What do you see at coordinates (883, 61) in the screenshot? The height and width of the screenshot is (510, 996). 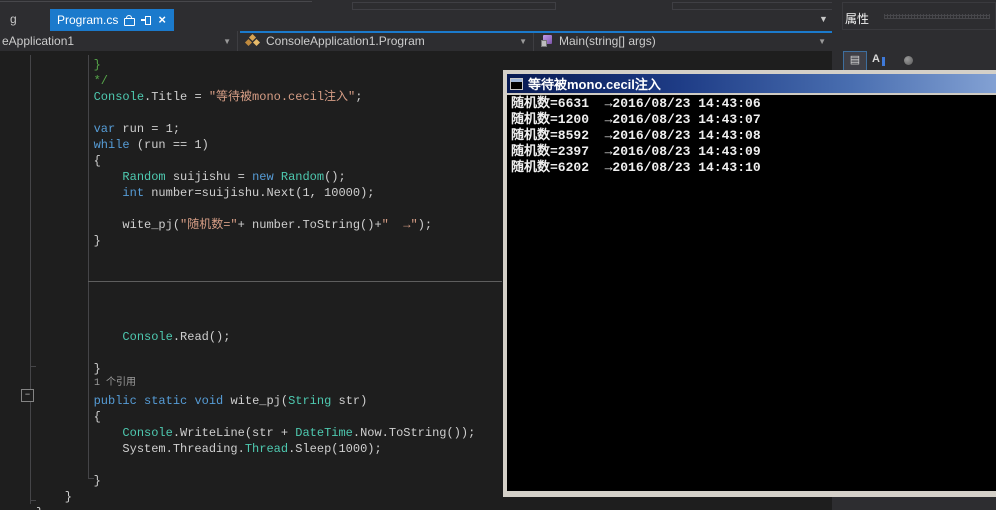 I see `sort-bar-icon` at bounding box center [883, 61].